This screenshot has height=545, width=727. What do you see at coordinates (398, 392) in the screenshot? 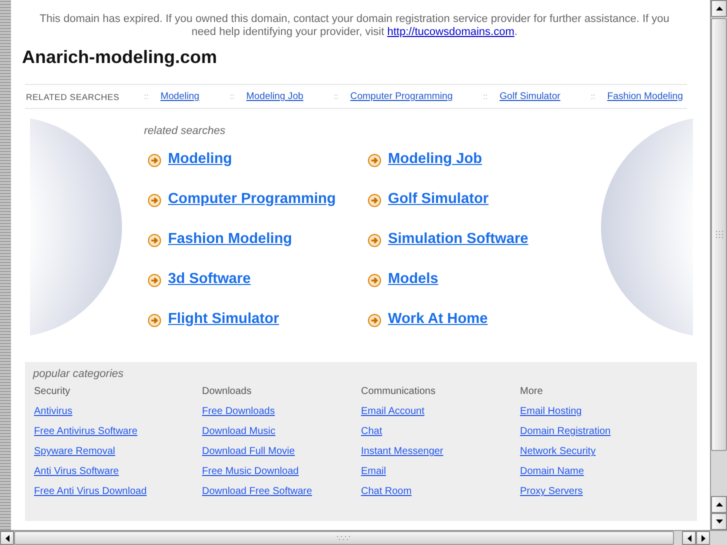
I see `category-title: Communications` at bounding box center [398, 392].